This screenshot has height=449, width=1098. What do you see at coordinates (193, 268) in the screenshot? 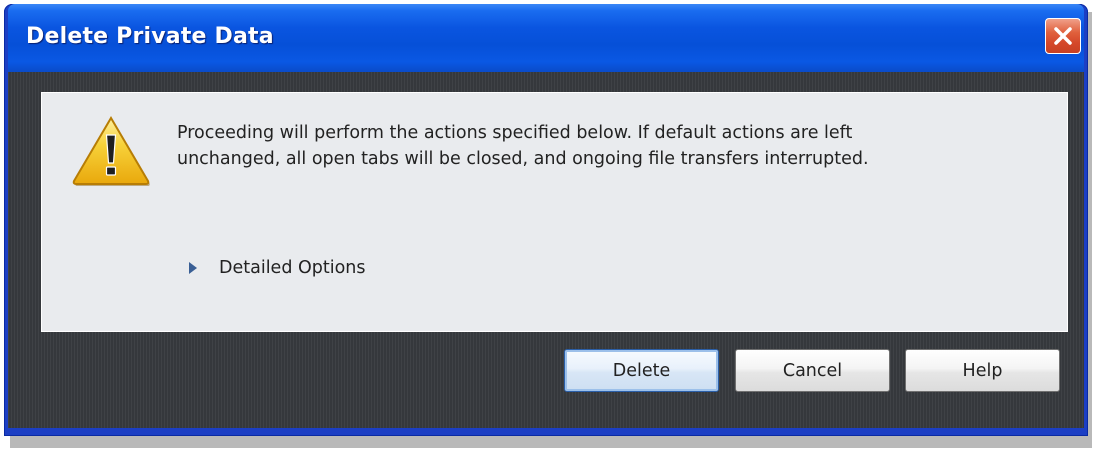
I see `triangle-right-icon` at bounding box center [193, 268].